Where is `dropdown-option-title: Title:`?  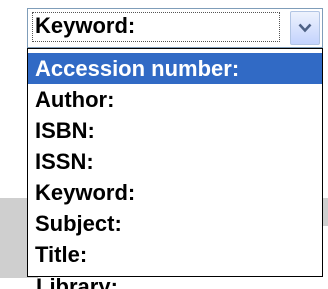
dropdown-option-title: Title: is located at coordinates (175, 254).